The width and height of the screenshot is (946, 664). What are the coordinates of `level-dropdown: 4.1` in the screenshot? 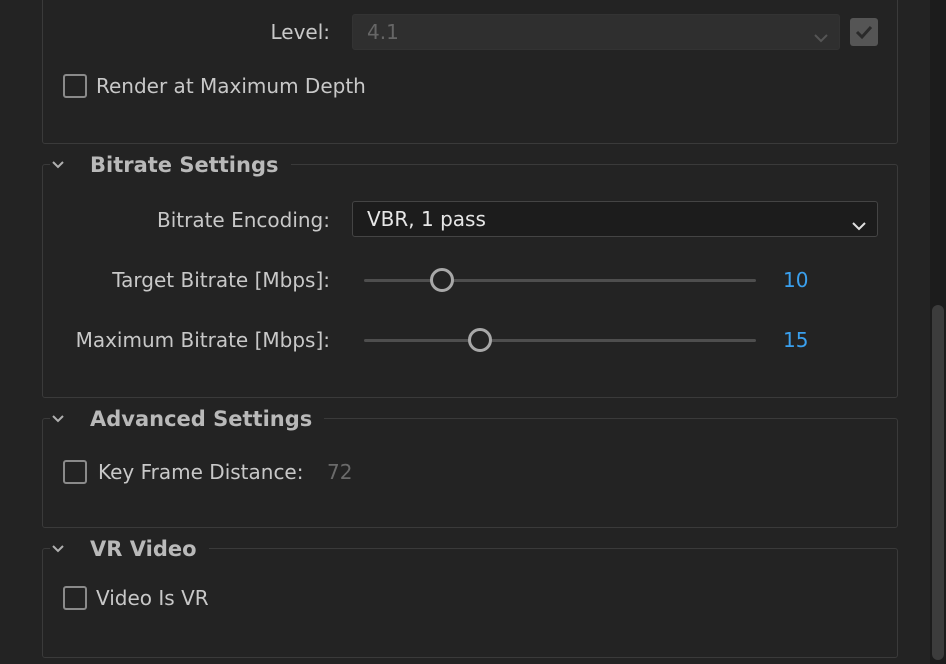 It's located at (596, 32).